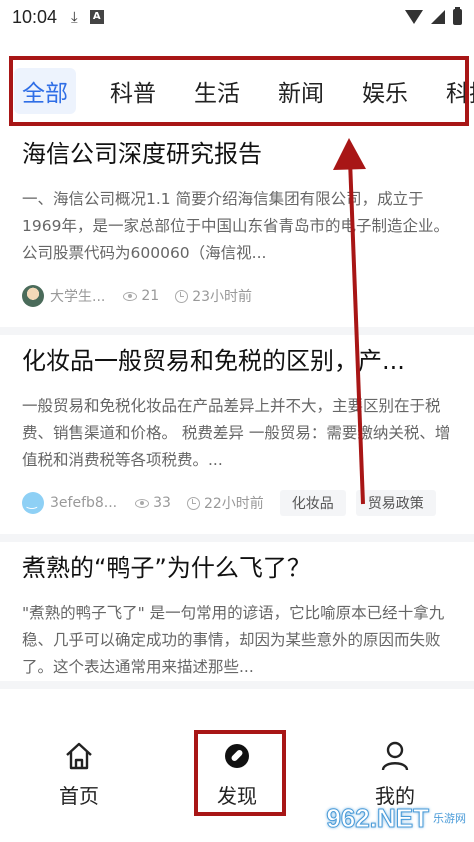  What do you see at coordinates (438, 17) in the screenshot?
I see `signal-icon` at bounding box center [438, 17].